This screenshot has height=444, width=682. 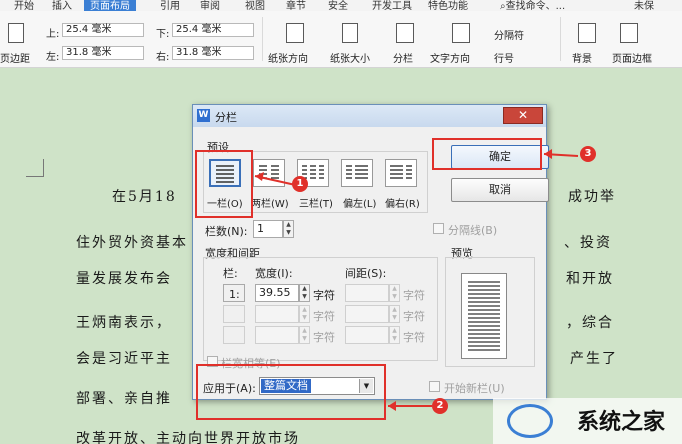 I want to click on watermark-logo-icon, so click(x=530, y=421).